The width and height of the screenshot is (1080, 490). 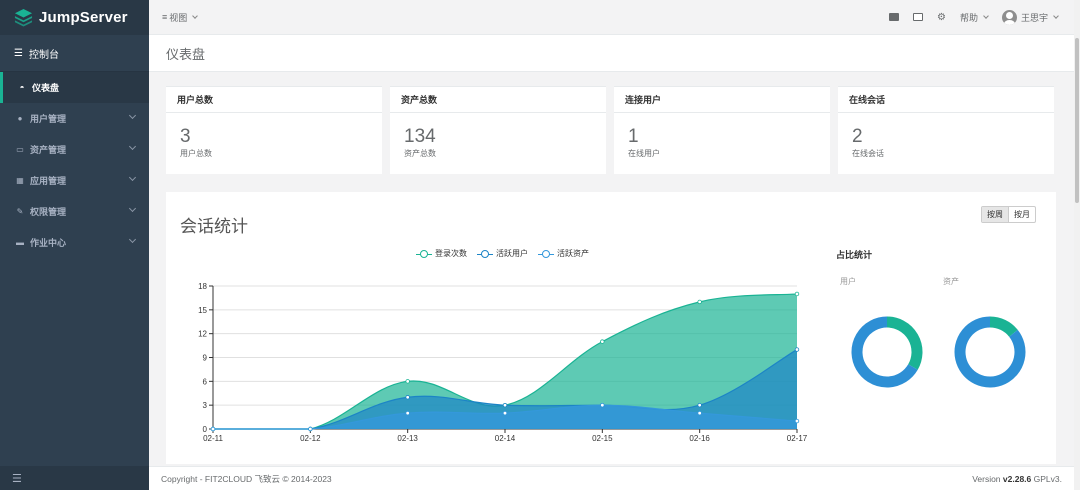 I want to click on gear-icon: ⚙, so click(x=941, y=17).